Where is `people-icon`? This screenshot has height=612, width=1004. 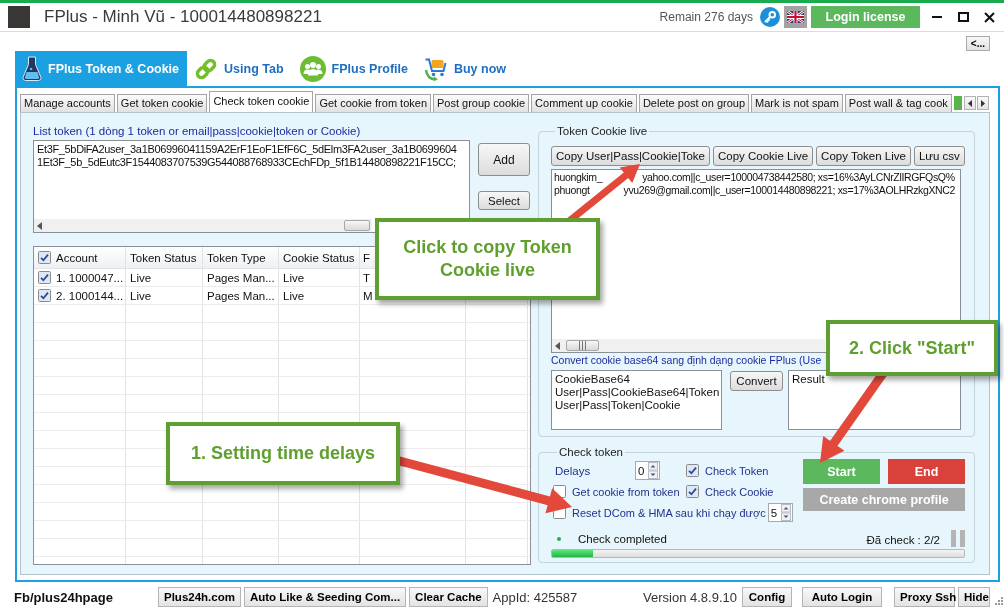
people-icon is located at coordinates (312, 68).